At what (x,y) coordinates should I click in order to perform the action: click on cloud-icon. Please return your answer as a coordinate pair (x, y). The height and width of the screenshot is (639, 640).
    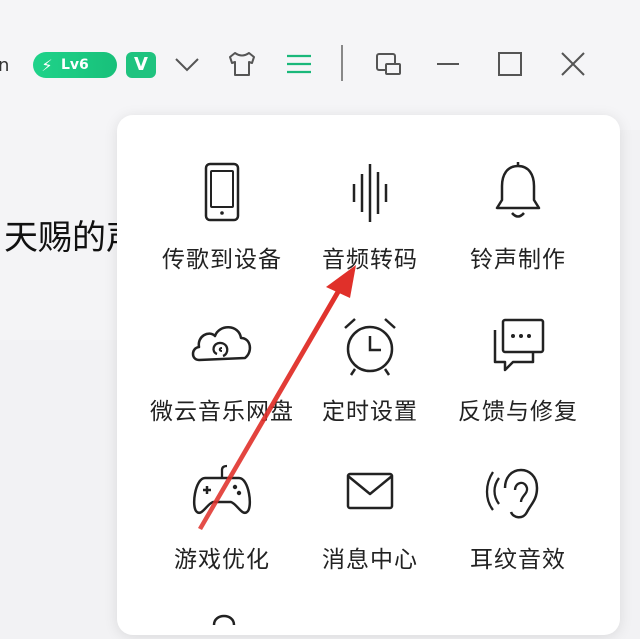
    Looking at the image, I should click on (222, 347).